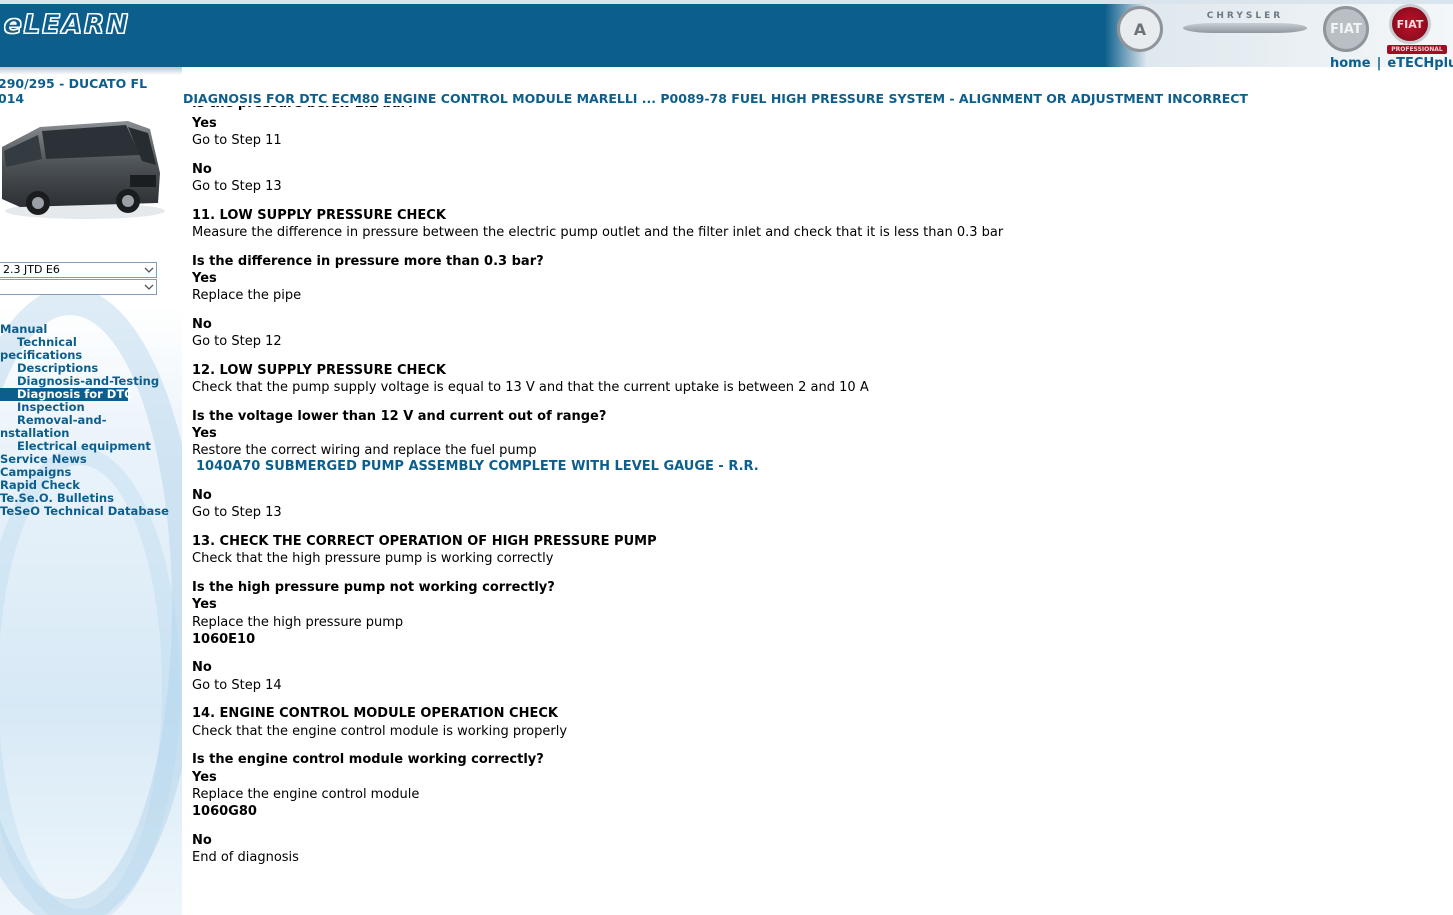 The height and width of the screenshot is (915, 1453). I want to click on fiat-professional-logo: FIAT, so click(1410, 24).